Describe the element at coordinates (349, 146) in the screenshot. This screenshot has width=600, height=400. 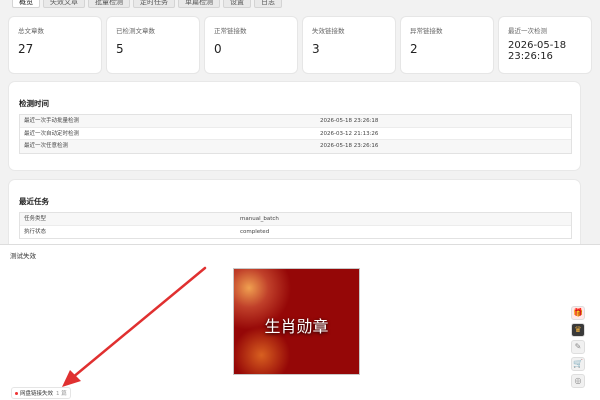
I see `row-value: 2026-05-18 23:26:16` at that location.